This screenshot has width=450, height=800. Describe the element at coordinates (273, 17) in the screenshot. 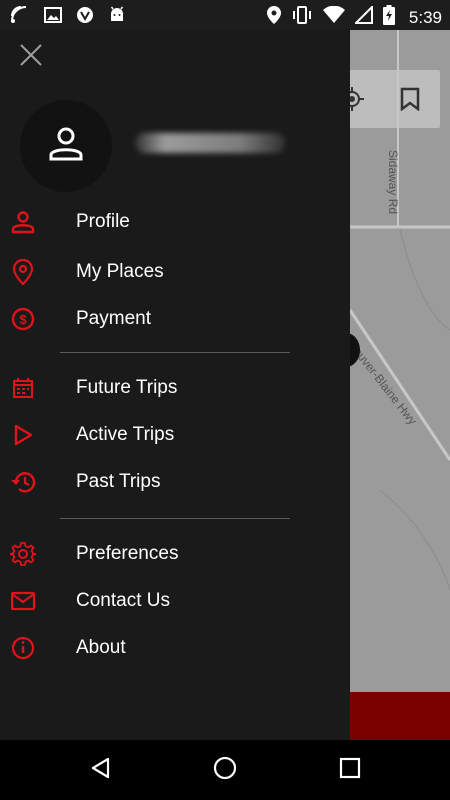

I see `location-icon` at that location.